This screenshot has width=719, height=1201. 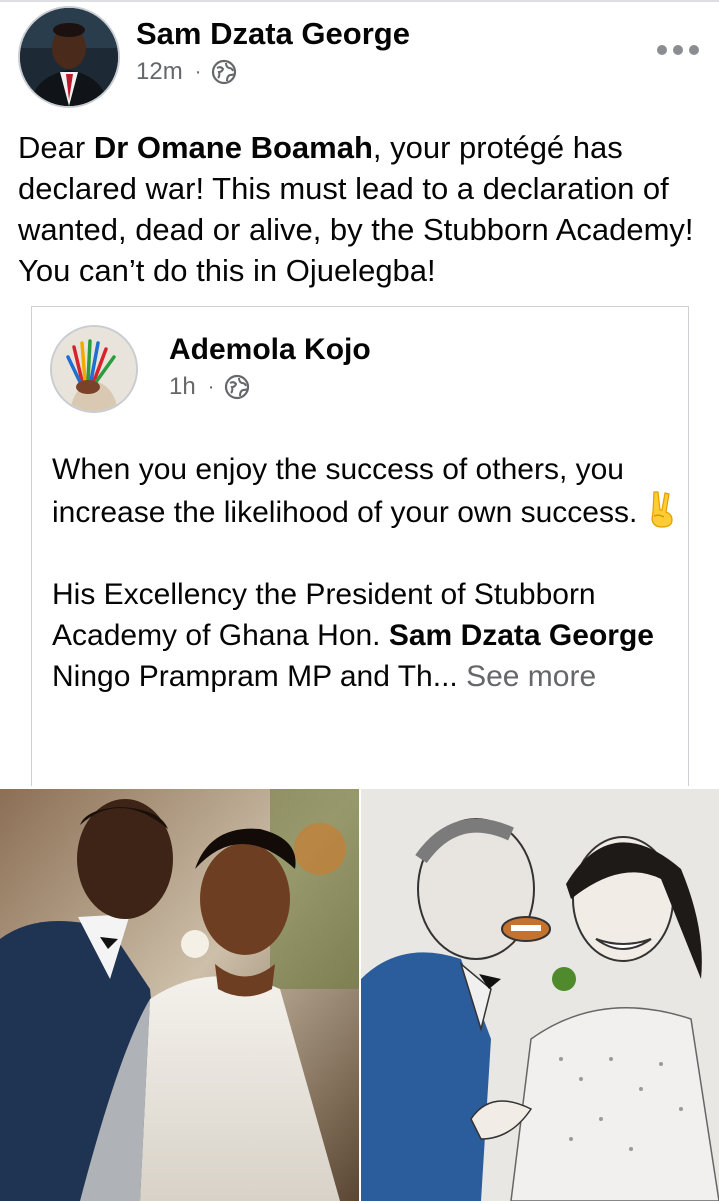 I want to click on top-divider, so click(x=359, y=1).